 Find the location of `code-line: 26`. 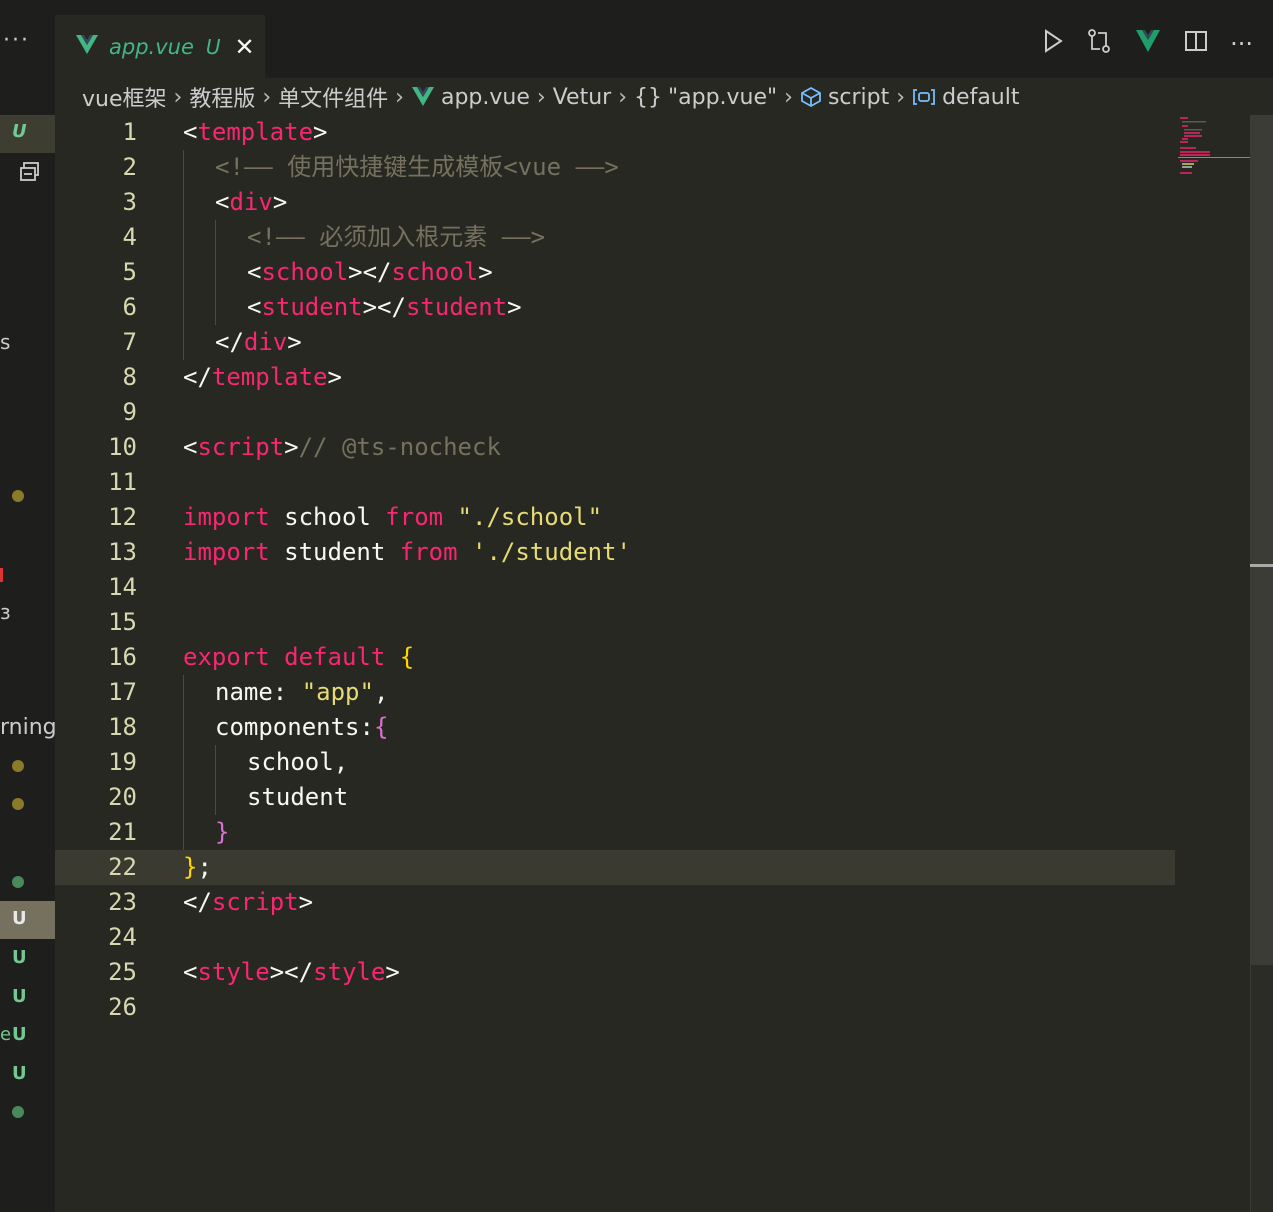

code-line: 26 is located at coordinates (615, 1007).